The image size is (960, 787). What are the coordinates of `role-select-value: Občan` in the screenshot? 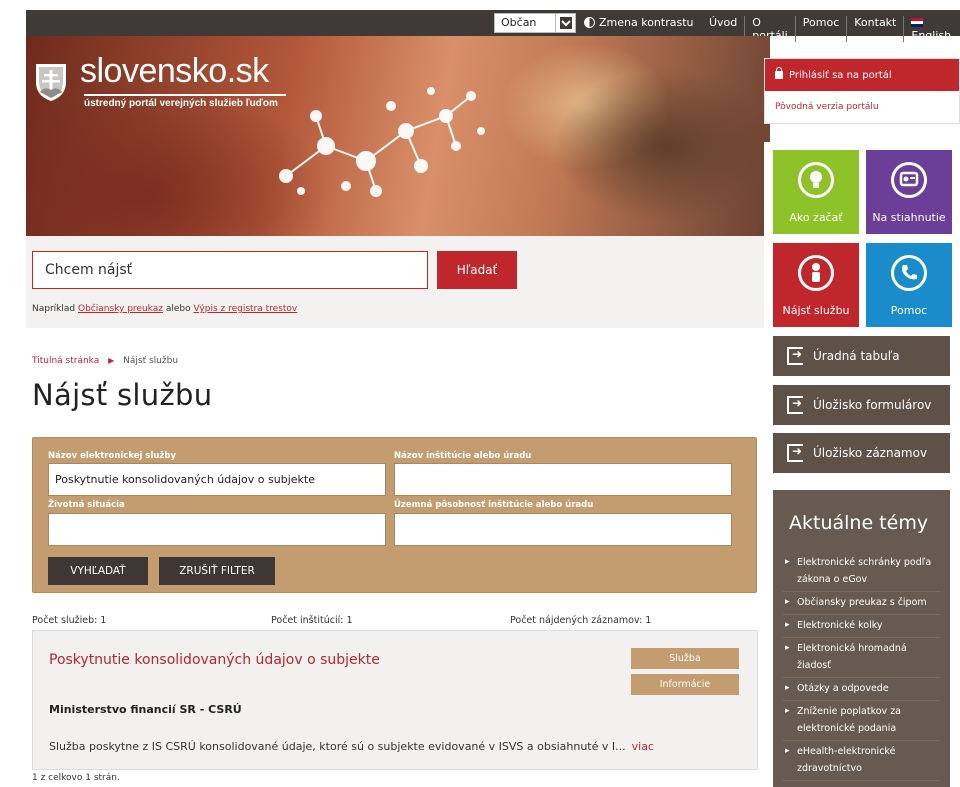 It's located at (519, 22).